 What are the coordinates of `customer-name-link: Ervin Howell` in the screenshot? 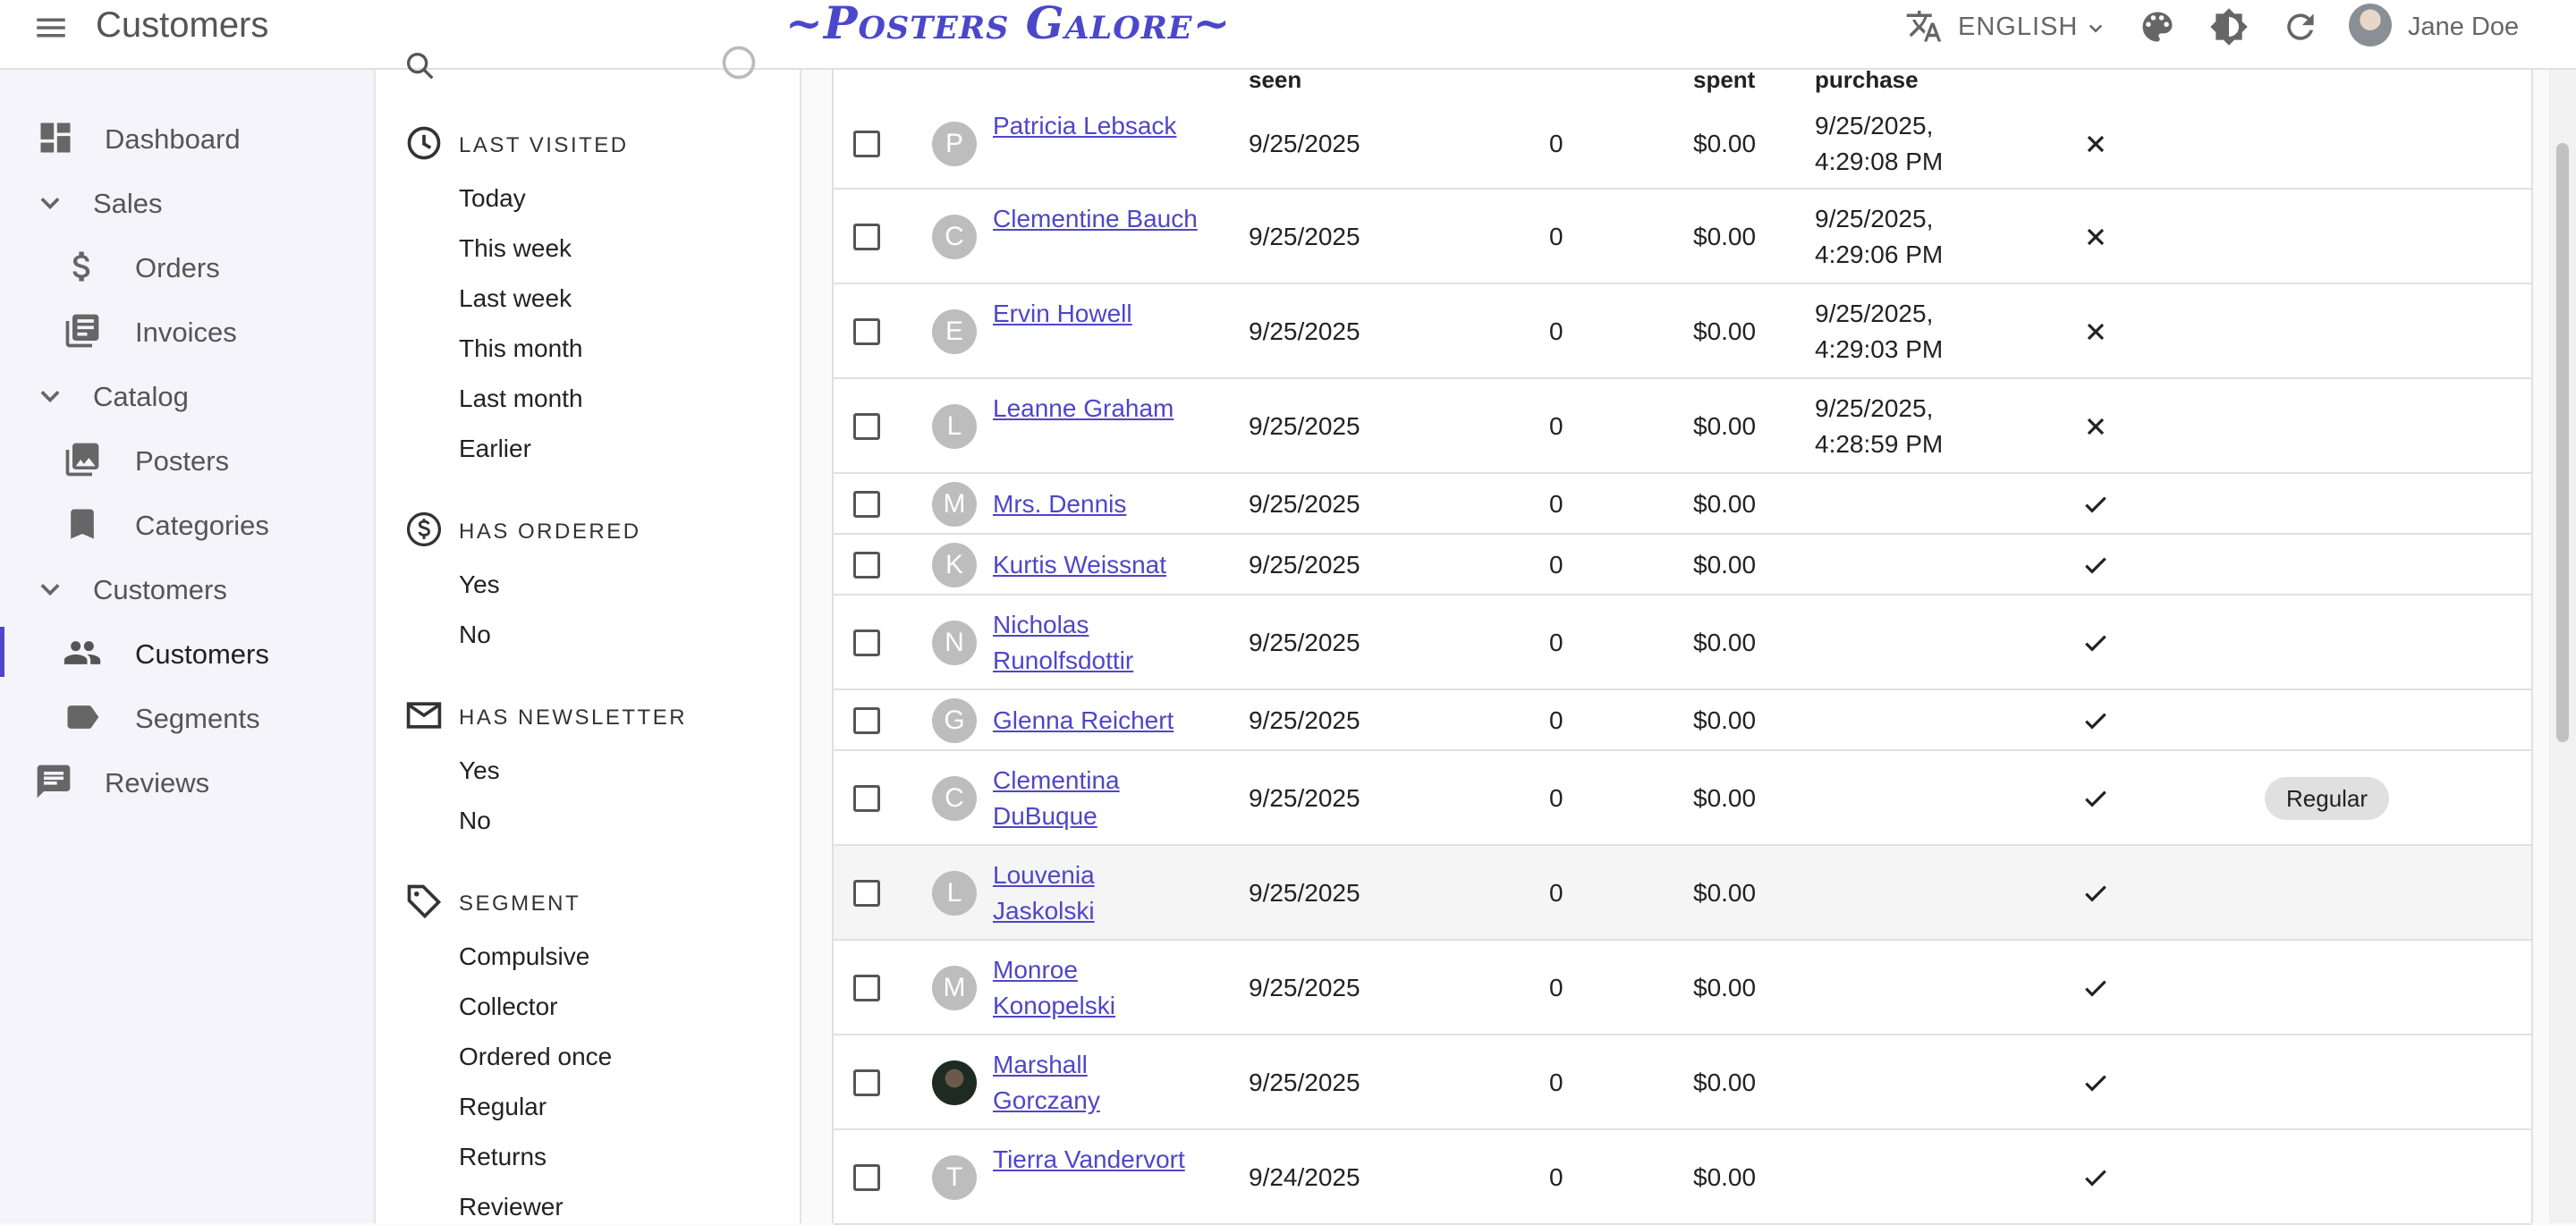 It's located at (1096, 314).